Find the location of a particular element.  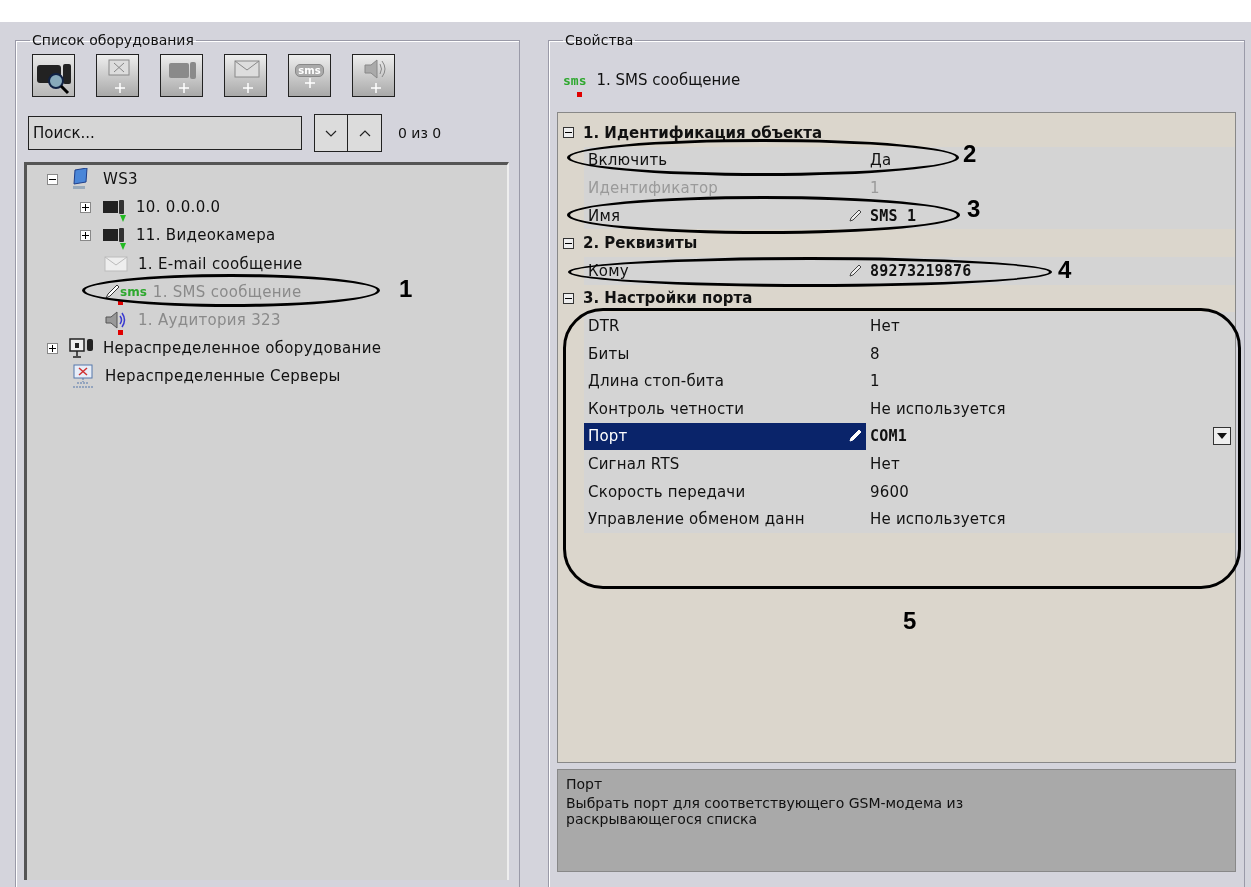

property-name: Длина стоп-бита is located at coordinates (725, 381).